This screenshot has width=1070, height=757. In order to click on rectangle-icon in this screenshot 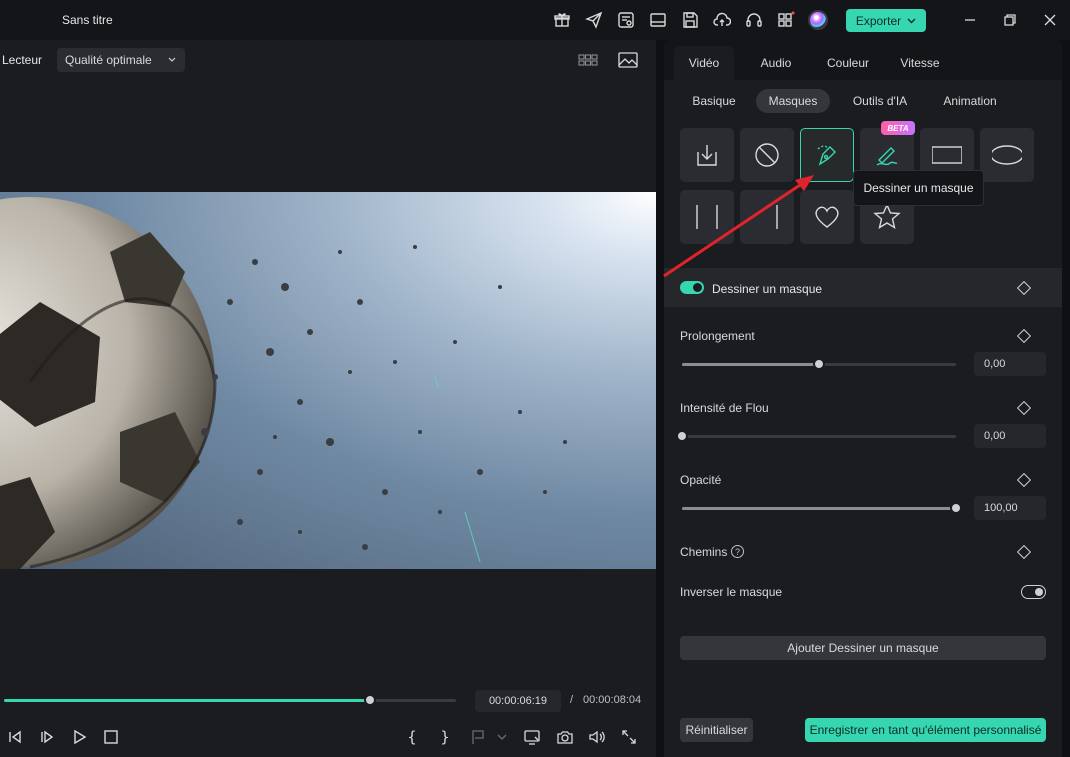, I will do `click(947, 155)`.